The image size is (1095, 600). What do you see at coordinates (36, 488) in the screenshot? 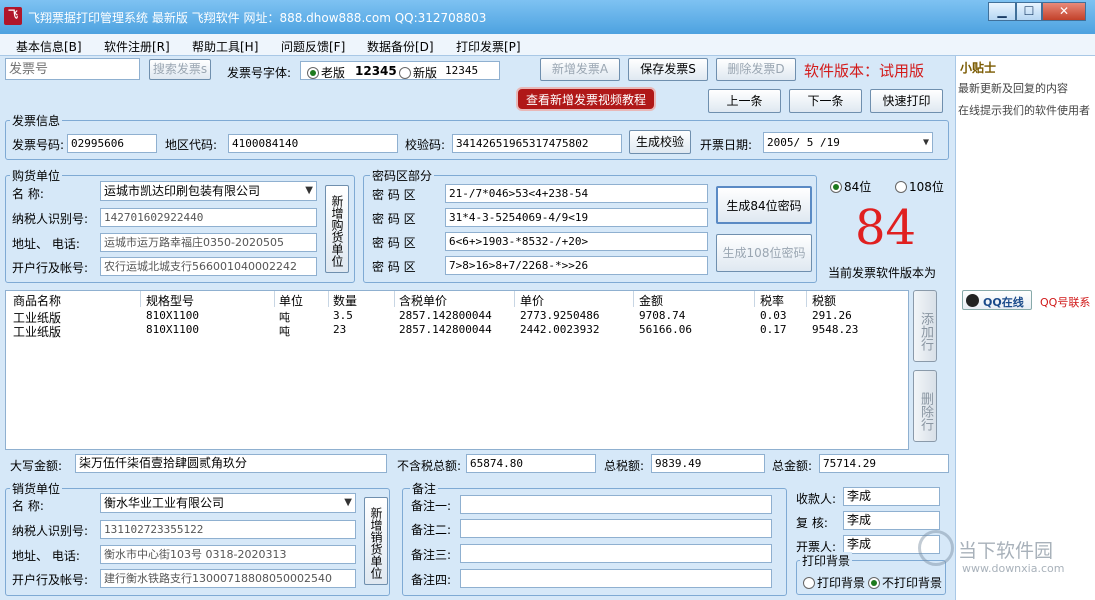
I see `seller-title: 销货单位` at bounding box center [36, 488].